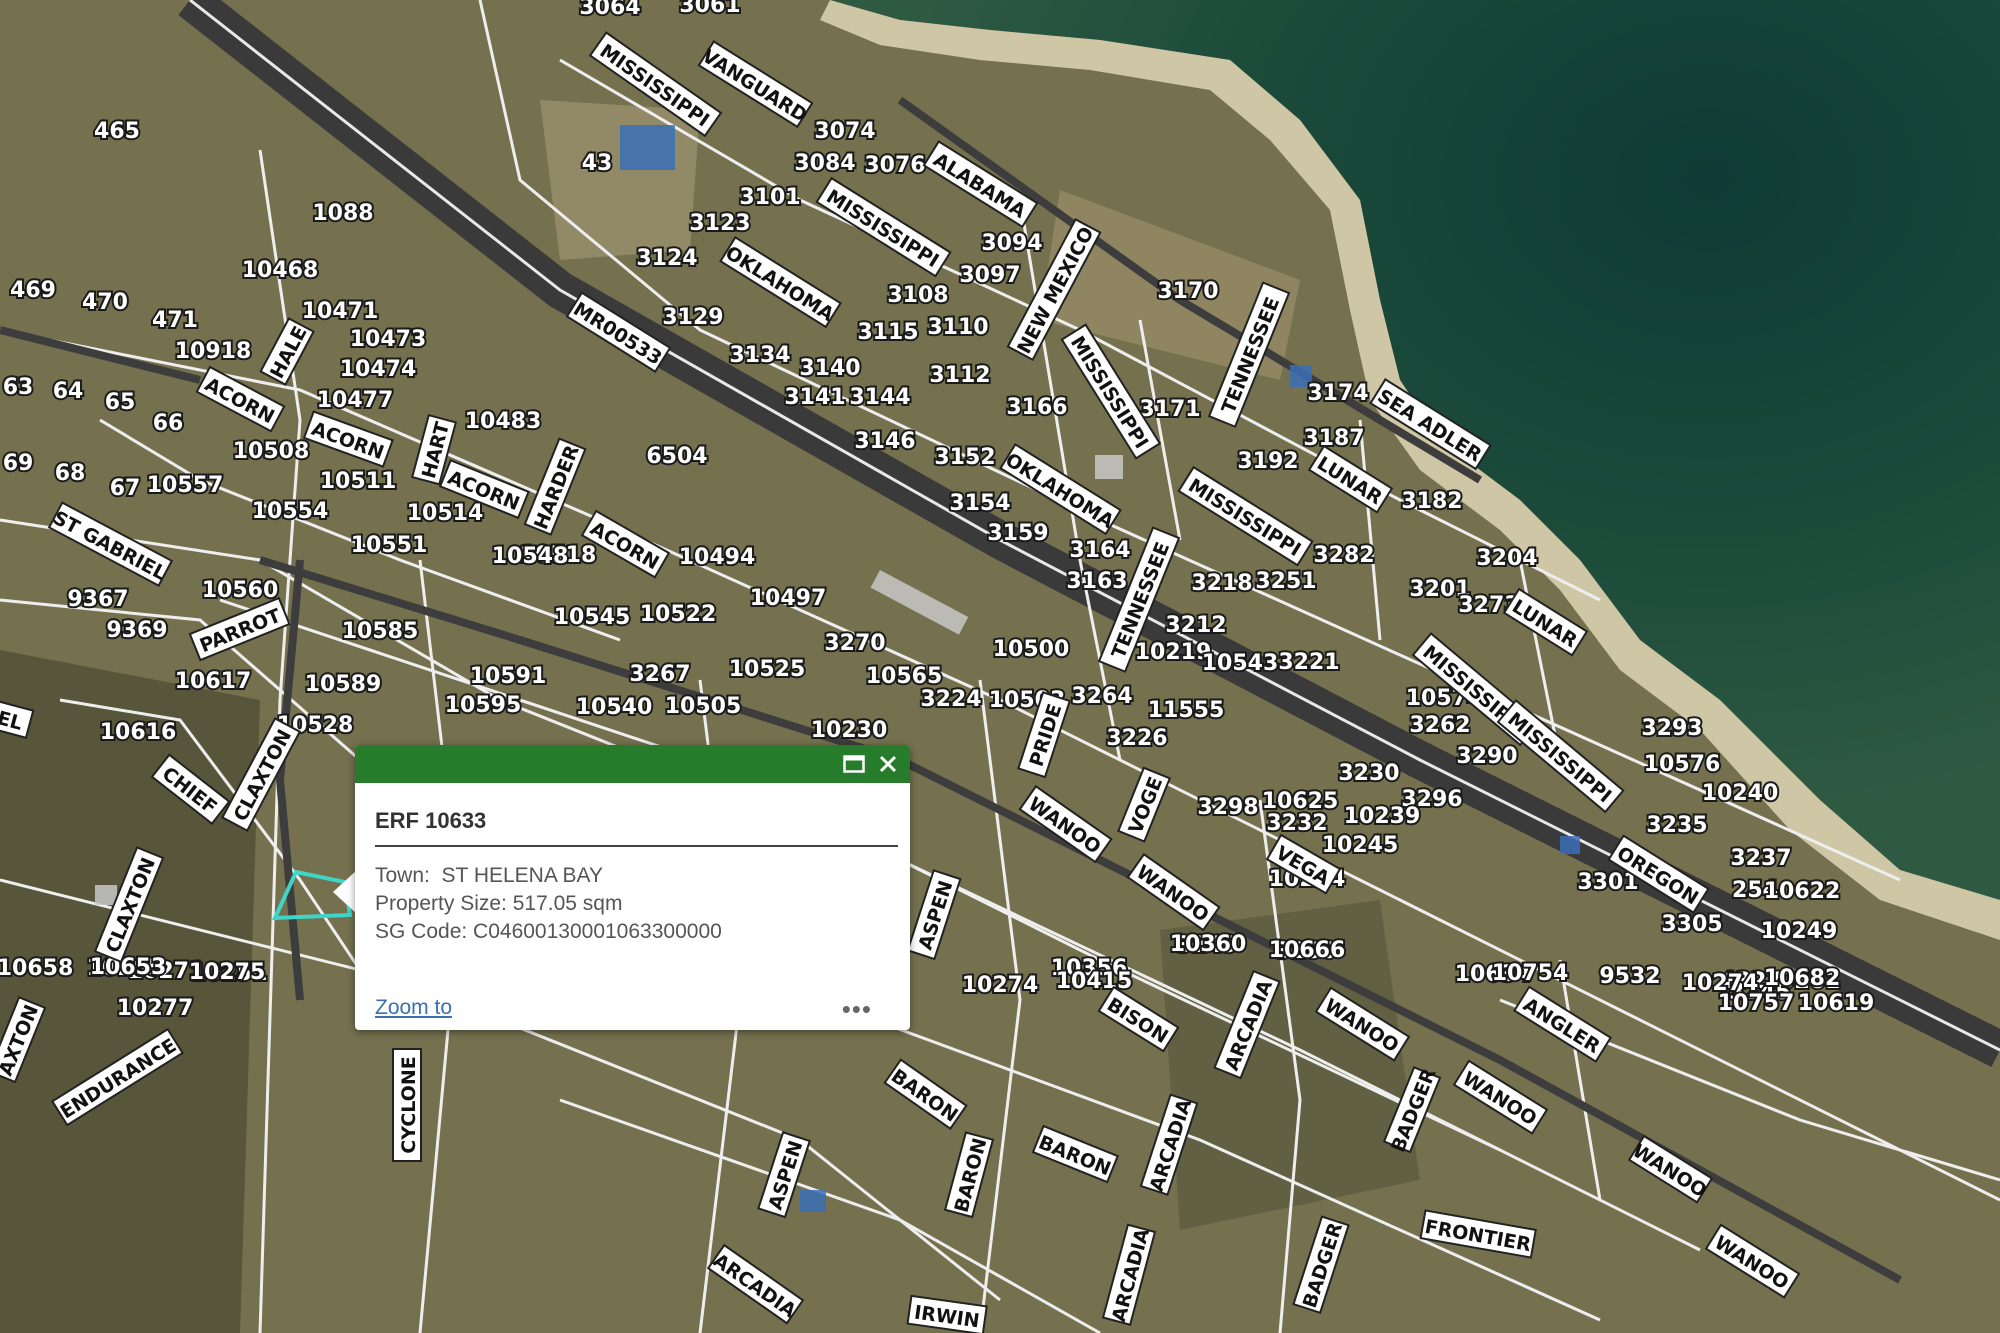  I want to click on parcel-labels-lower: 10274, so click(1000, 985).